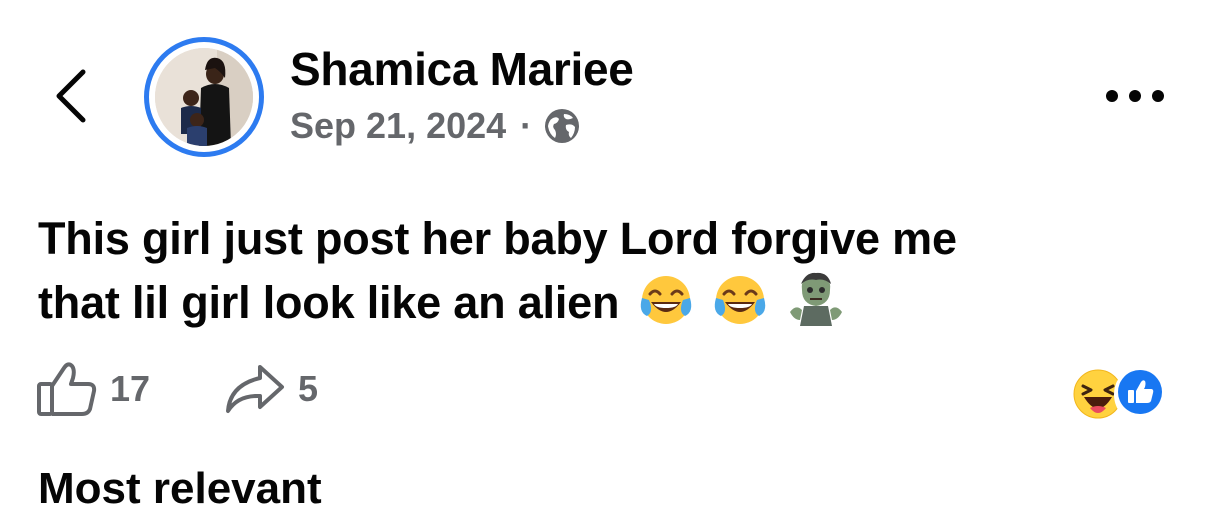 This screenshot has width=1206, height=516. What do you see at coordinates (398, 126) in the screenshot?
I see `post-date: Sep 21, 2024` at bounding box center [398, 126].